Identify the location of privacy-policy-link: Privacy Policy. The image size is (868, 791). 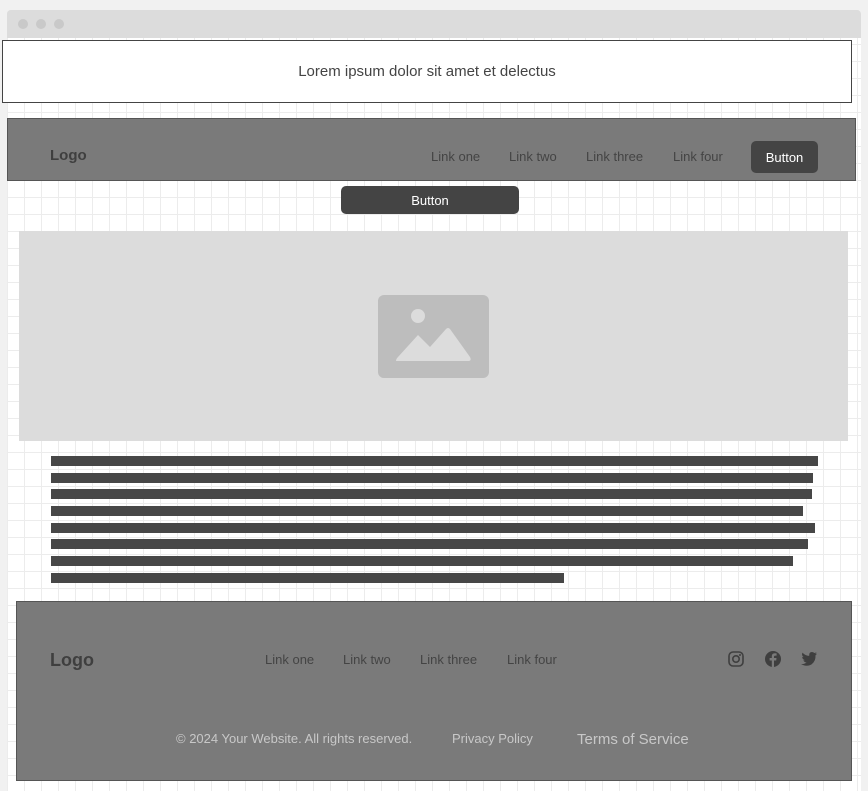
(492, 738).